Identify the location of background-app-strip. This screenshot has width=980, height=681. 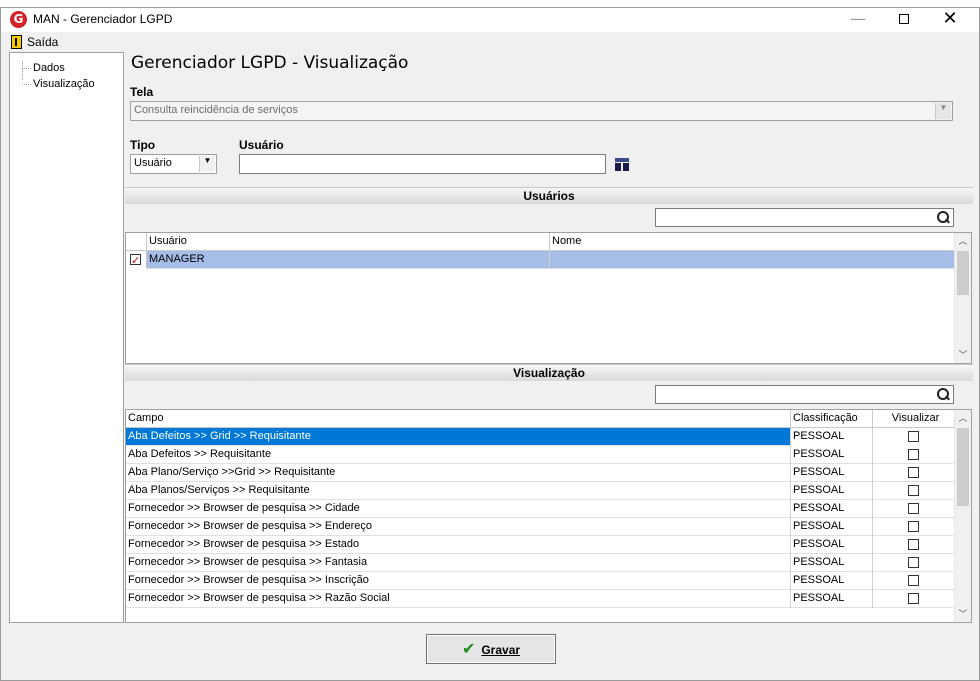
(490, 3).